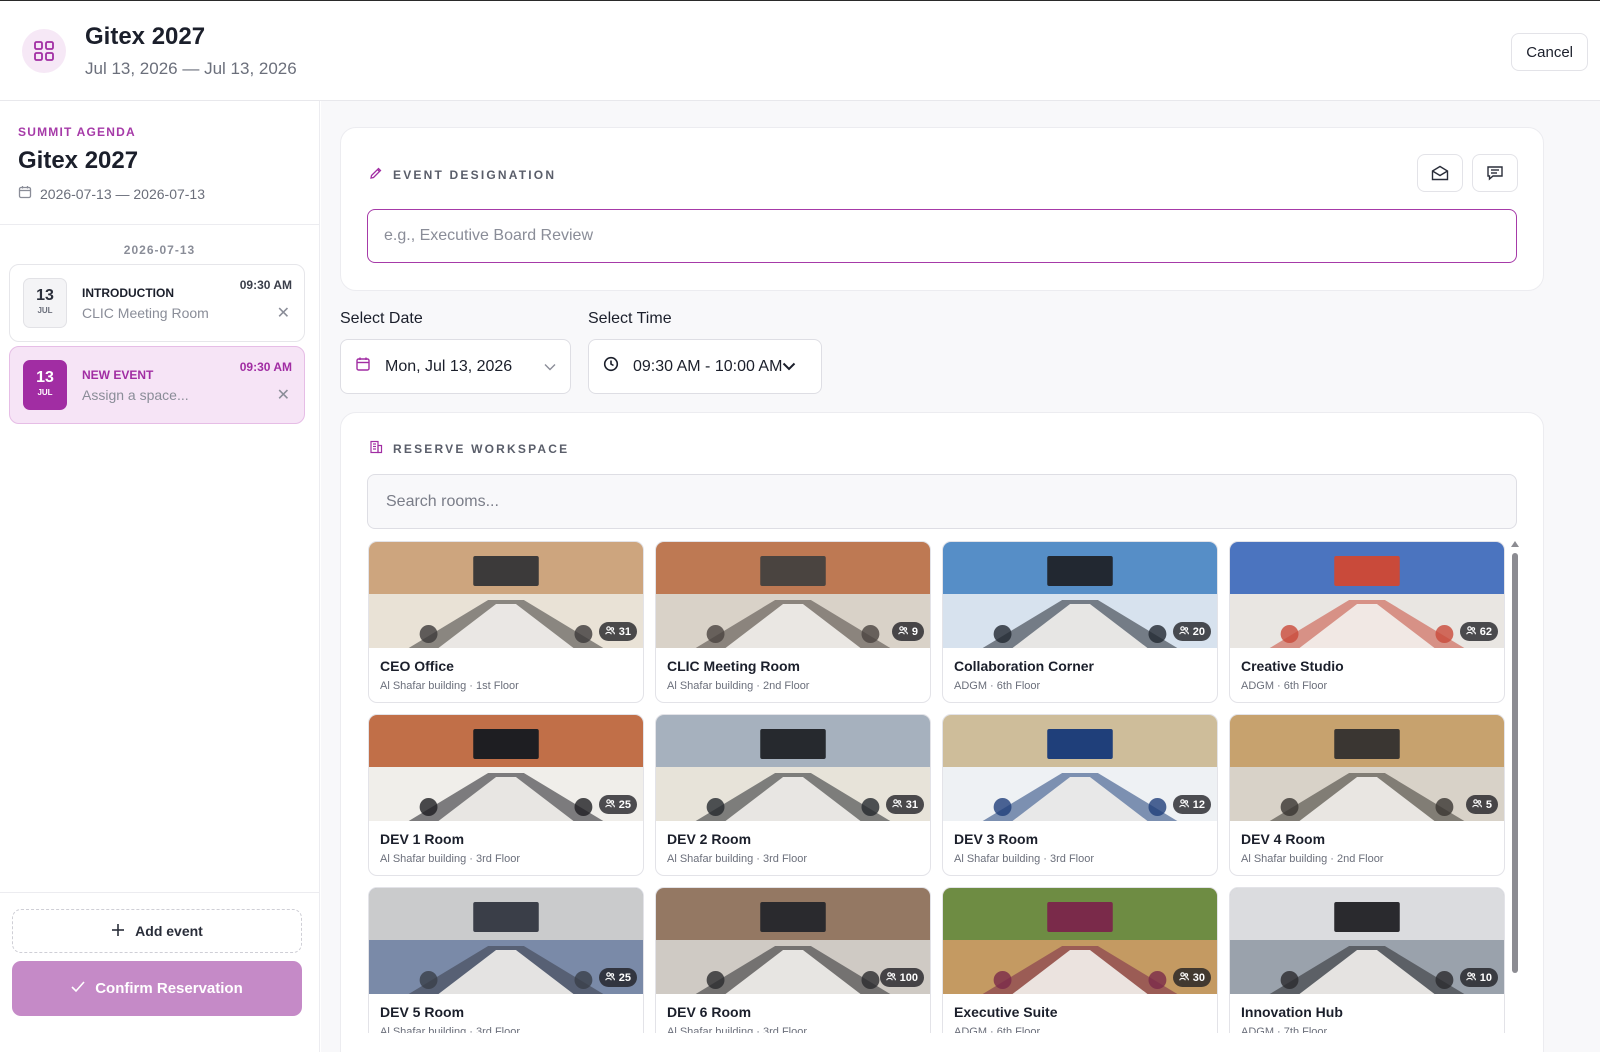  What do you see at coordinates (630, 318) in the screenshot?
I see `select-time-label: Select Time` at bounding box center [630, 318].